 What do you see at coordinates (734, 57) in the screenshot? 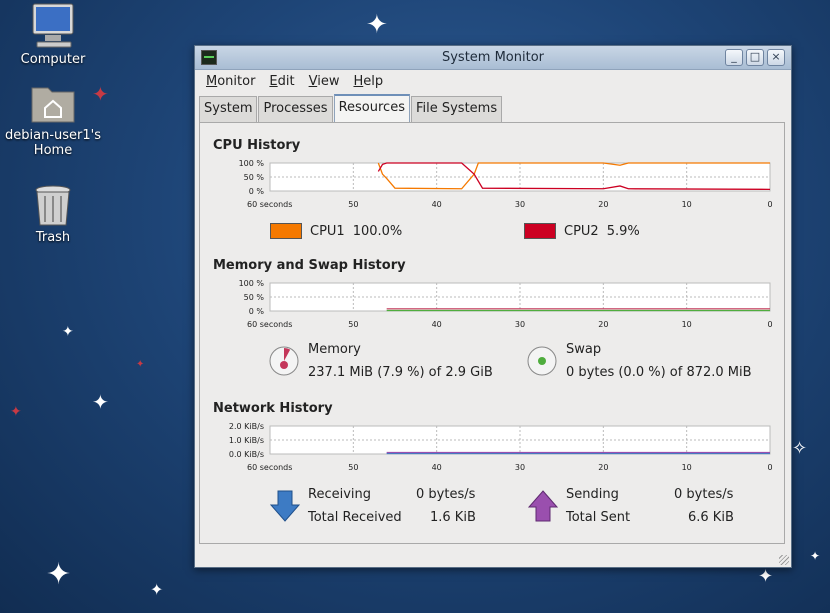
I see `minimize-button: _` at bounding box center [734, 57].